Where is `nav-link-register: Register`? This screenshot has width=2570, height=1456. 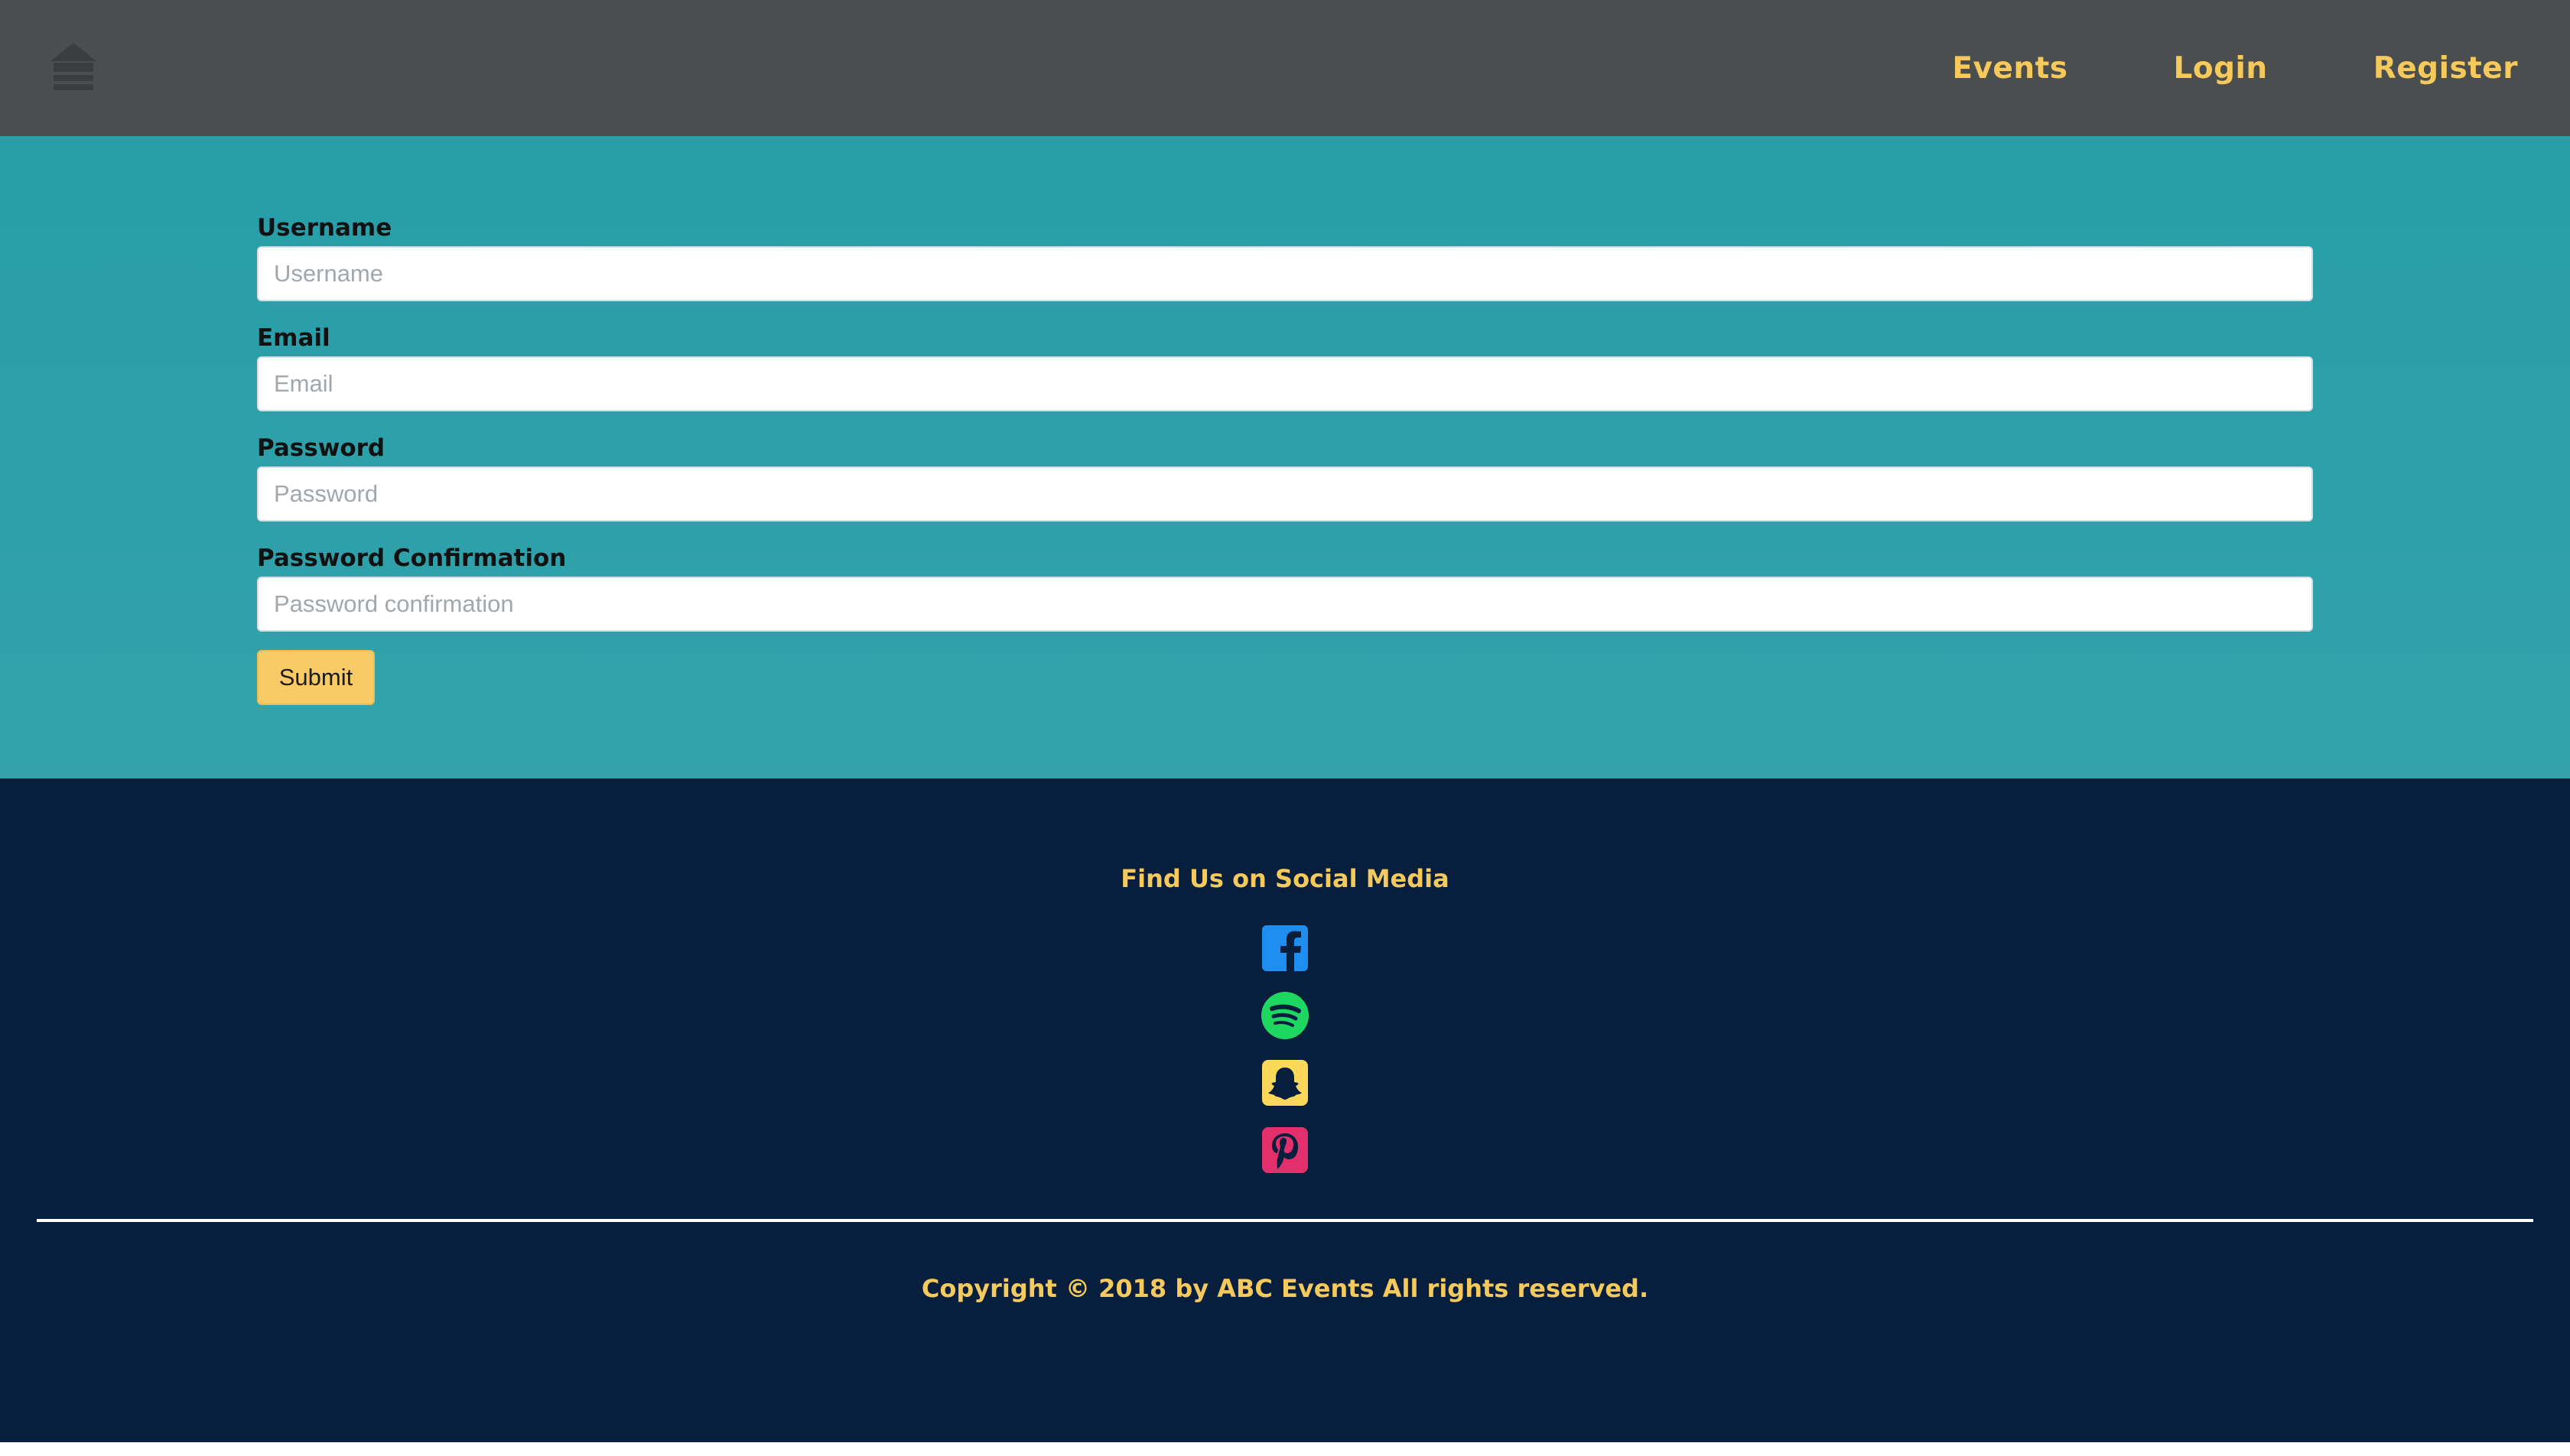
nav-link-register: Register is located at coordinates (2445, 68).